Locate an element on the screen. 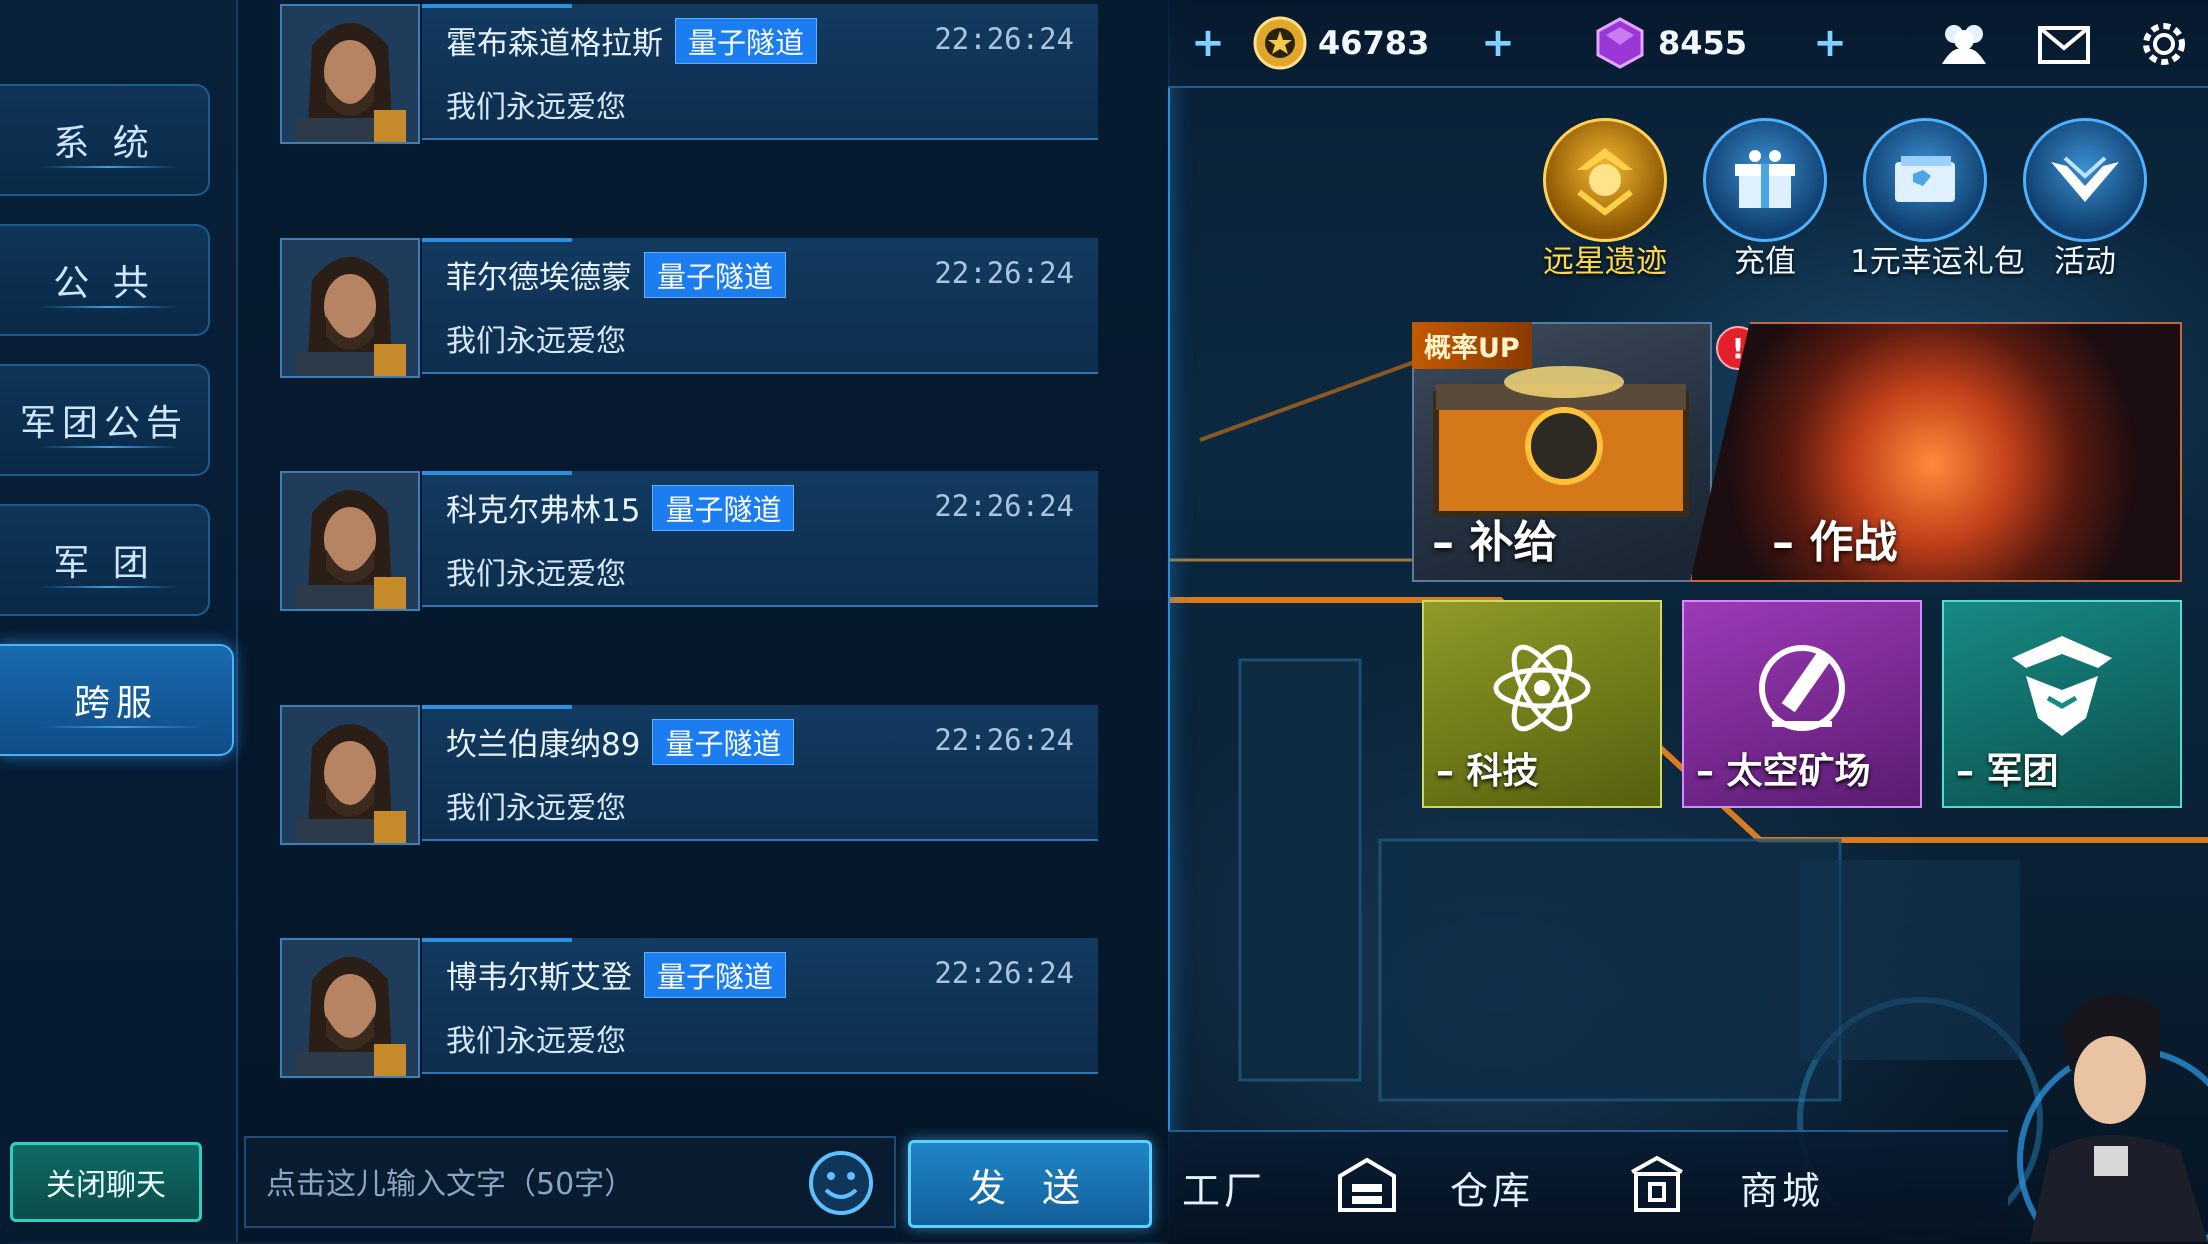 Image resolution: width=2208 pixels, height=1244 pixels. add-gold-button: + is located at coordinates (1498, 43).